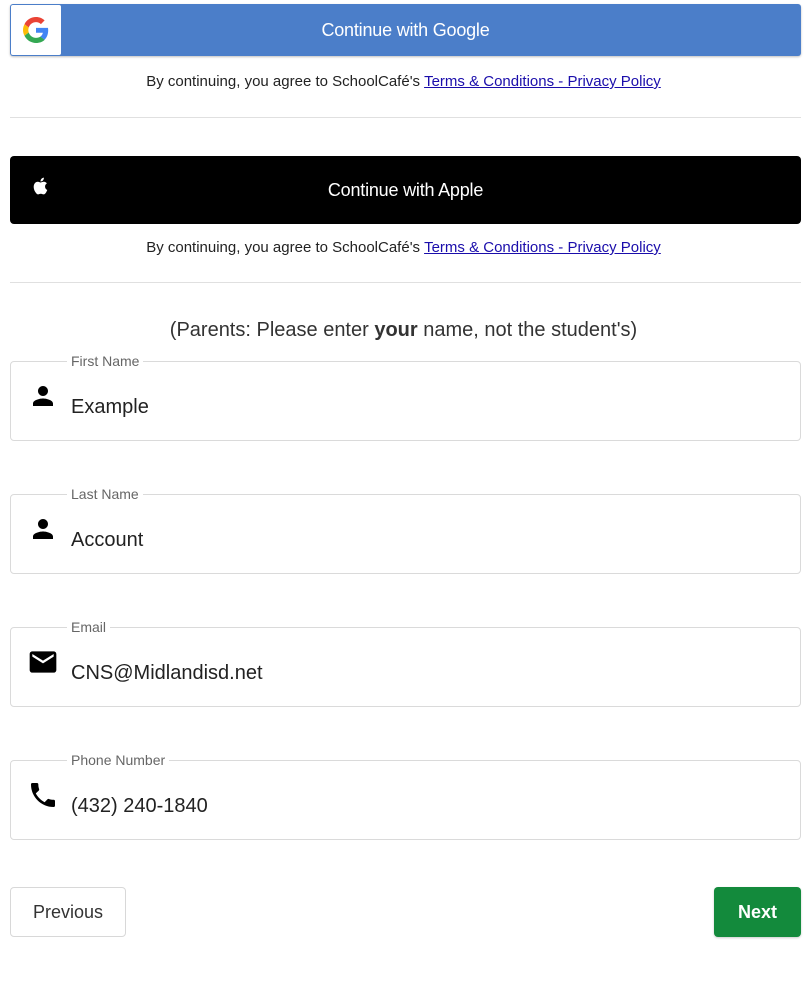 This screenshot has width=807, height=981. What do you see at coordinates (757, 912) in the screenshot?
I see `next-button: Next` at bounding box center [757, 912].